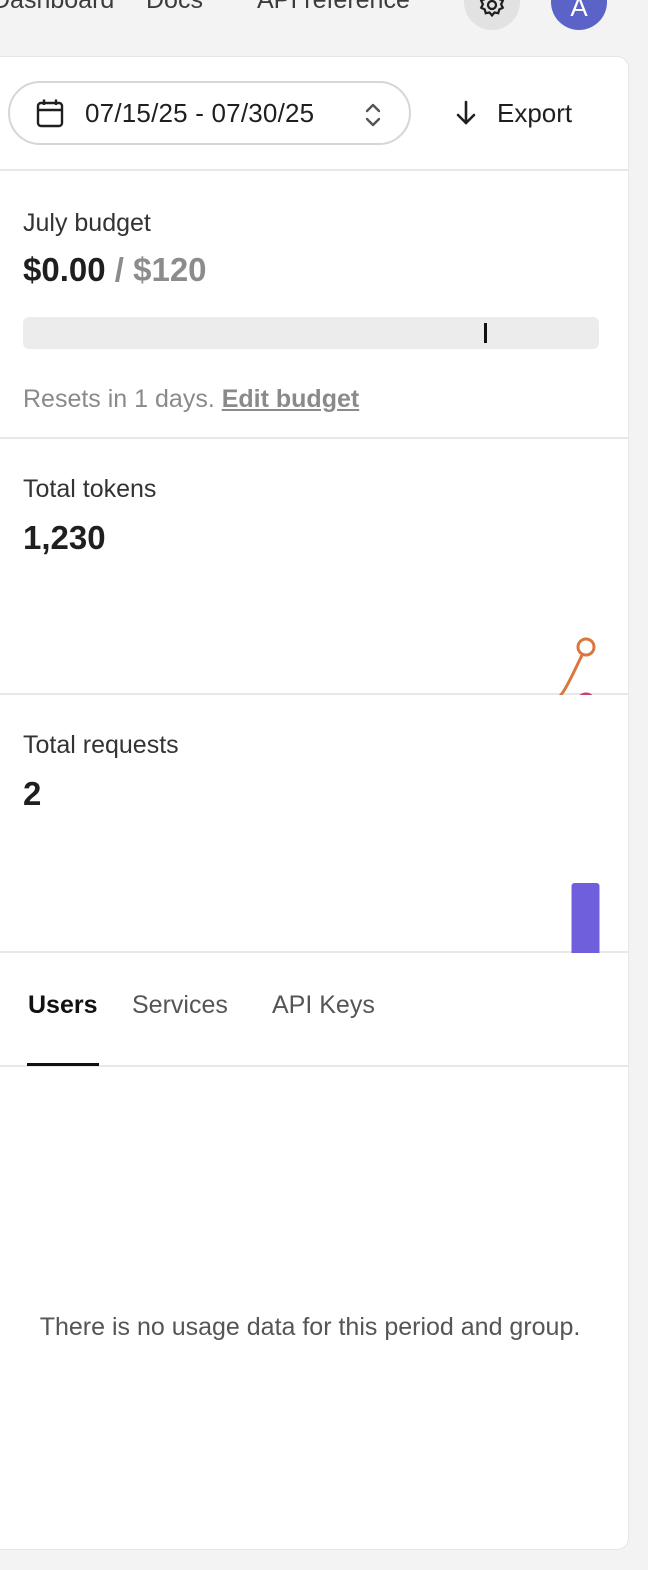  What do you see at coordinates (180, 1005) in the screenshot?
I see `tab-services: Services` at bounding box center [180, 1005].